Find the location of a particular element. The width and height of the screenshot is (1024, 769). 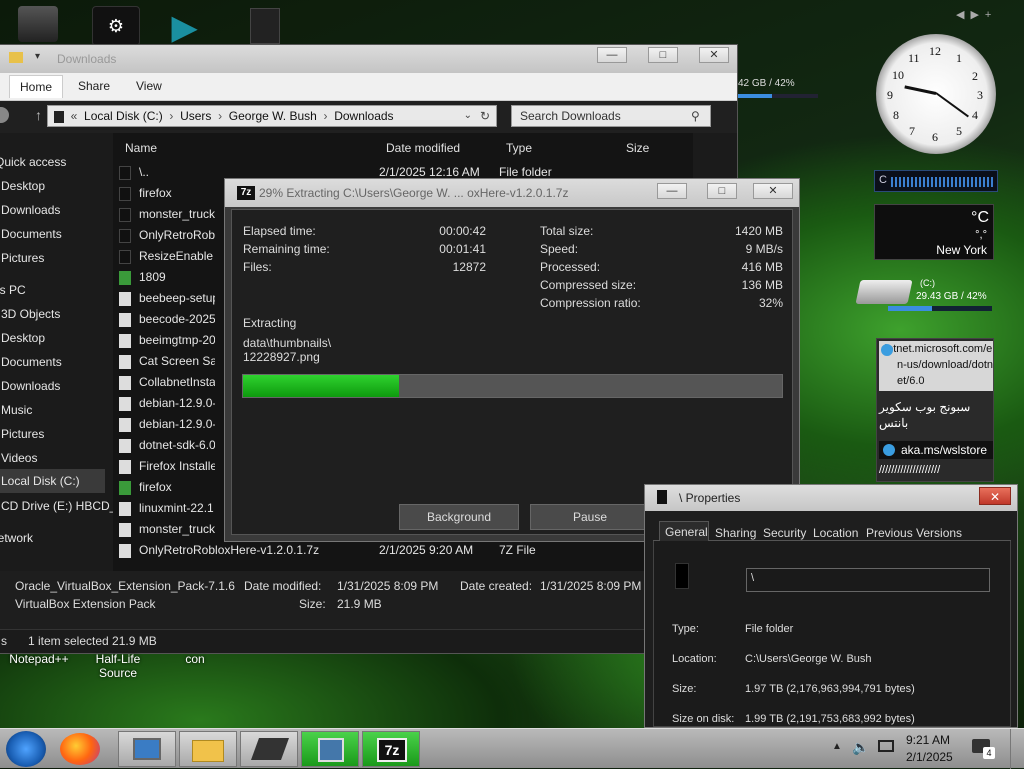

refresh-icon: ↻ is located at coordinates (485, 116).